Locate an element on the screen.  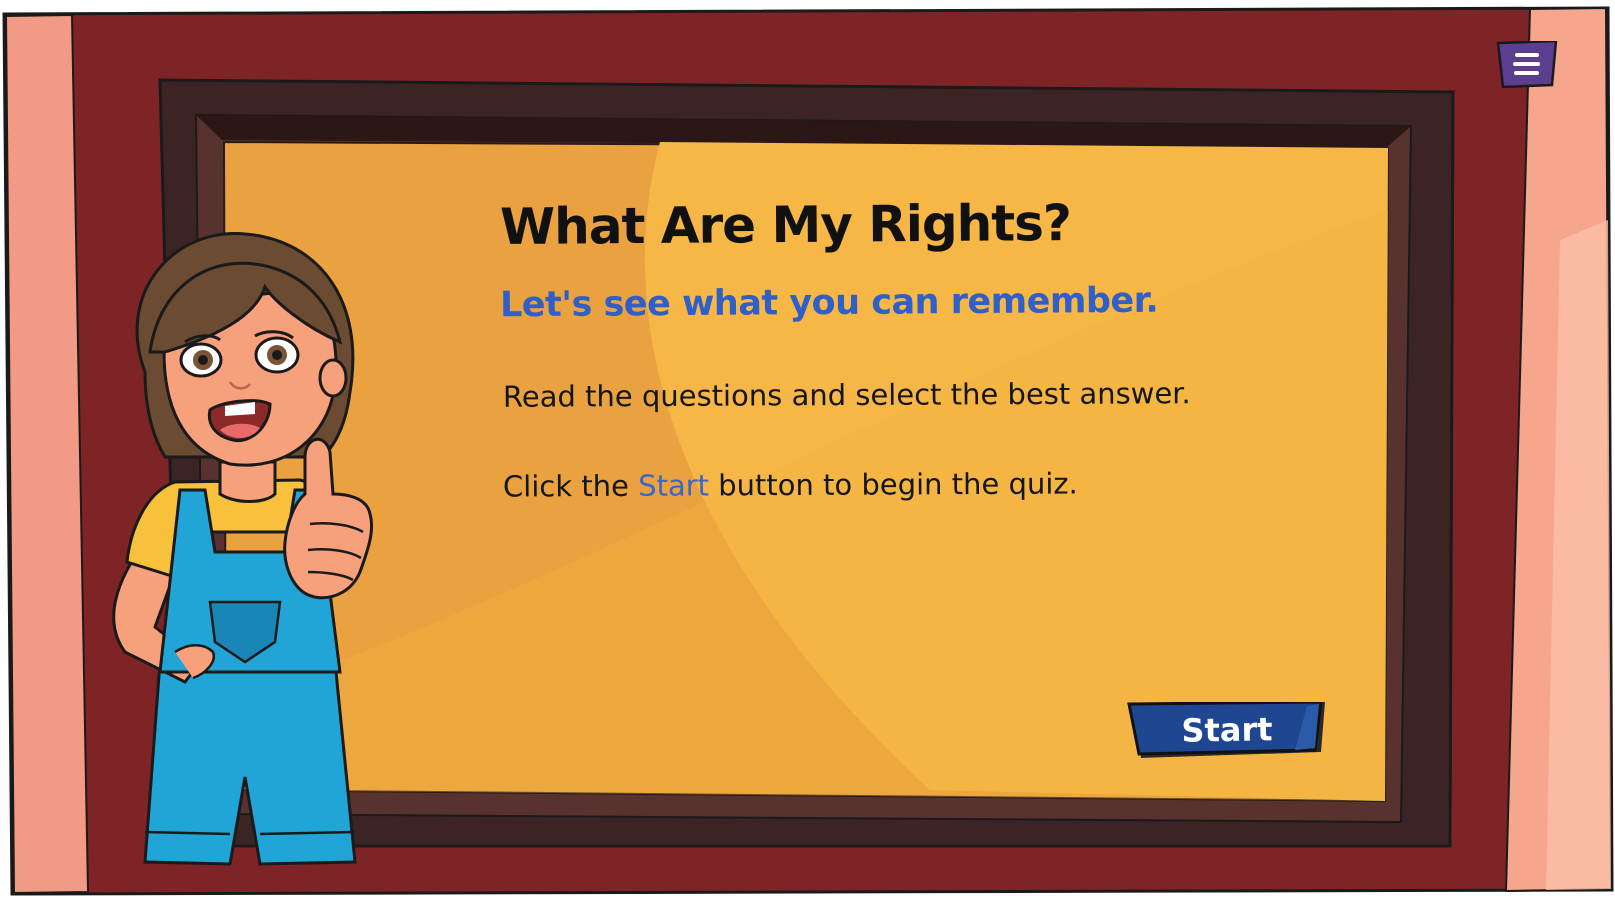
menu-button is located at coordinates (1527, 64).